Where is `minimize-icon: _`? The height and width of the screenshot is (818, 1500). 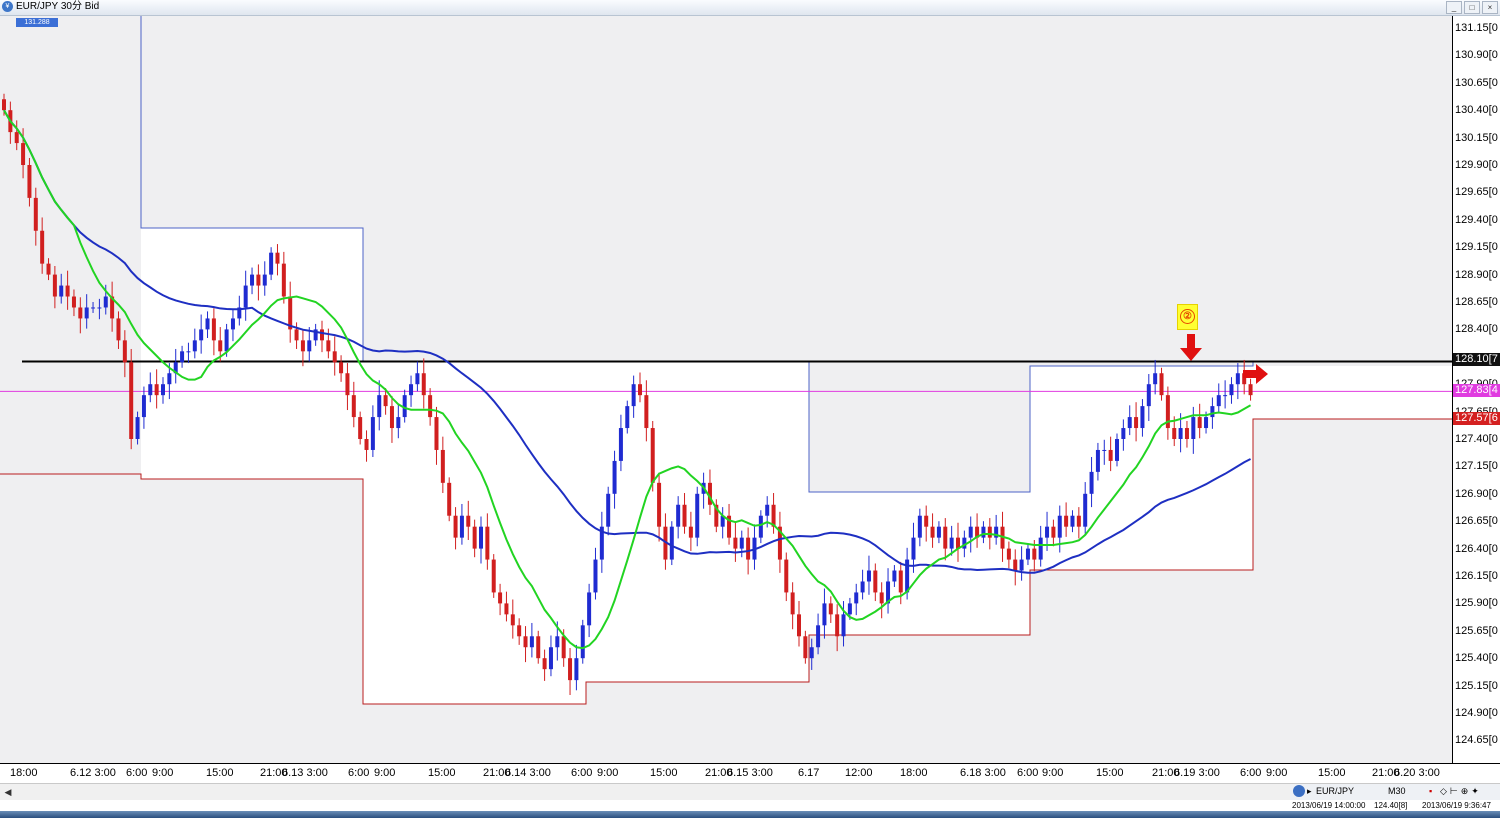
minimize-icon: _ is located at coordinates (1454, 7).